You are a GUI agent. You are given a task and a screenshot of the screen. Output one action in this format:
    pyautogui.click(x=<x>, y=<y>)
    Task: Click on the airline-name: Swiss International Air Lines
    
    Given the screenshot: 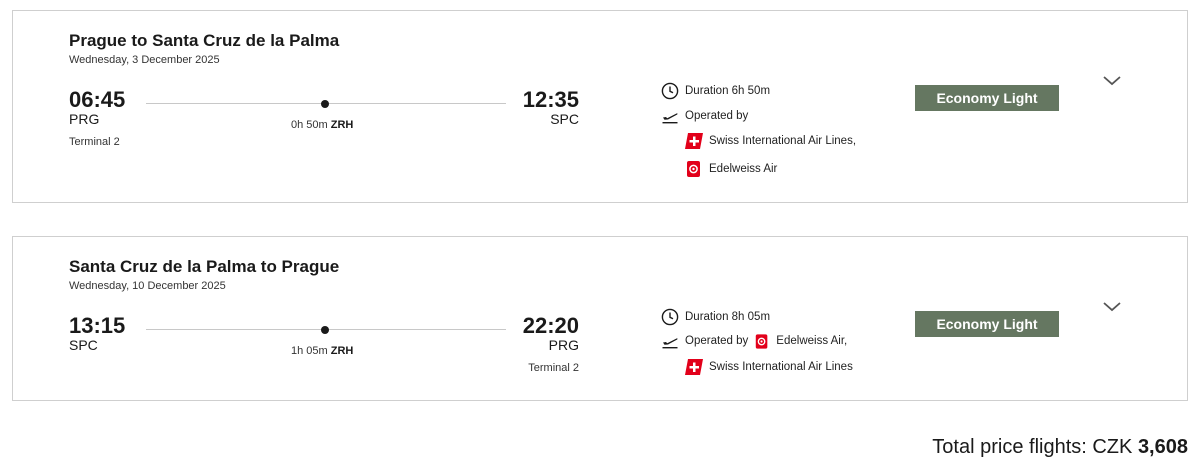 What is the action you would take?
    pyautogui.click(x=781, y=367)
    